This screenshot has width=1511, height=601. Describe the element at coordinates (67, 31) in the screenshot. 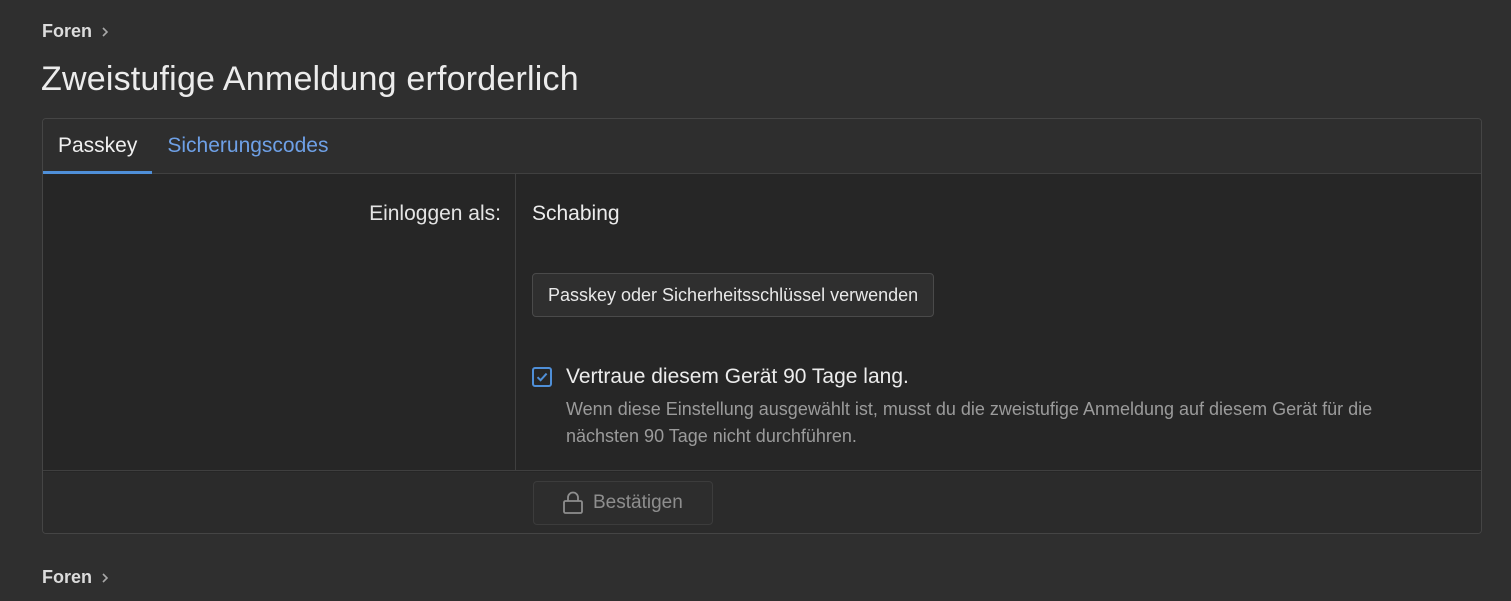

I see `breadcrumb-link-foren: Foren` at that location.